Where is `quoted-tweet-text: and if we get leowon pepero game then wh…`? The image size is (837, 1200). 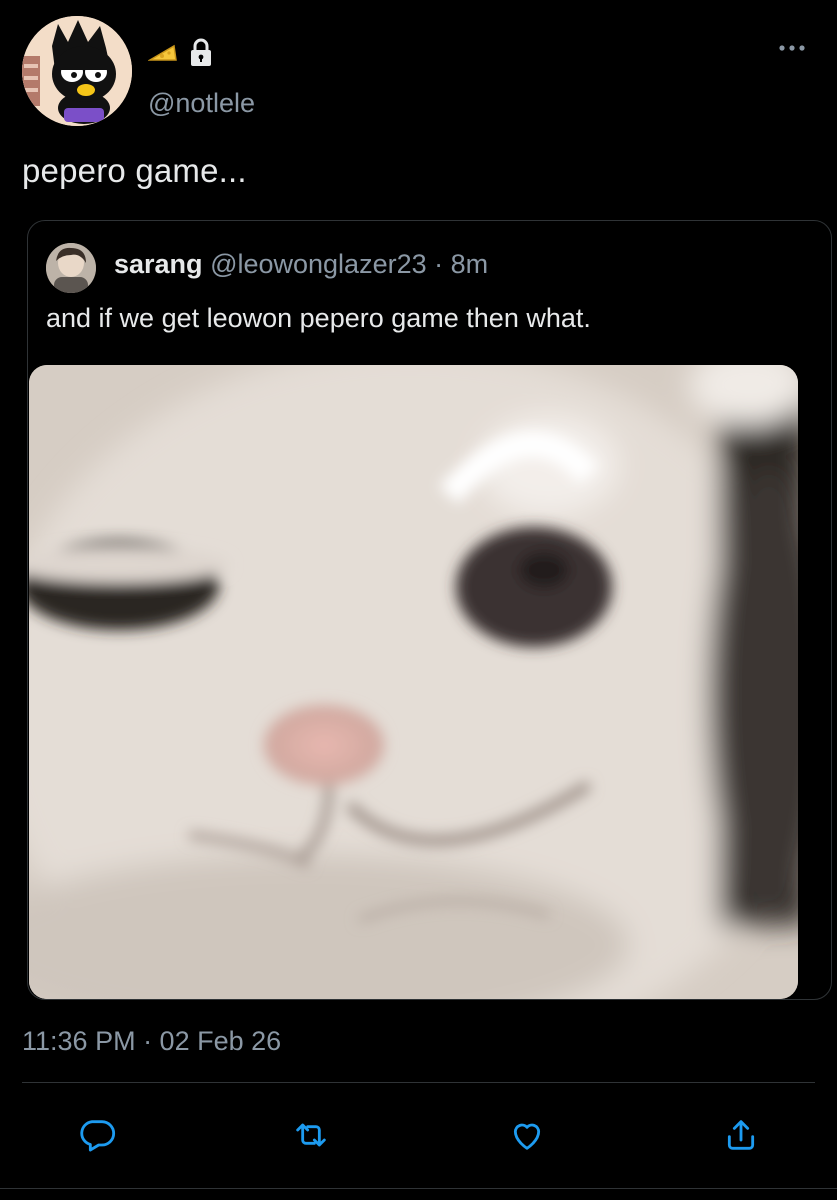
quoted-tweet-text: and if we get leowon pepero game then wh… is located at coordinates (318, 318).